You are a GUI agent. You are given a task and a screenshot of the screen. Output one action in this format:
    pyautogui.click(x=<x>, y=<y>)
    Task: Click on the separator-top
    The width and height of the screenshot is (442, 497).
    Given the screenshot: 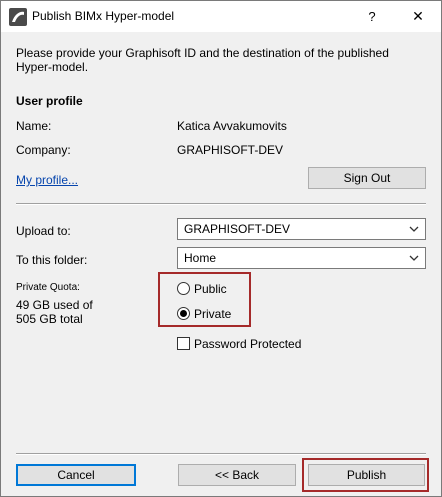 What is the action you would take?
    pyautogui.click(x=221, y=204)
    